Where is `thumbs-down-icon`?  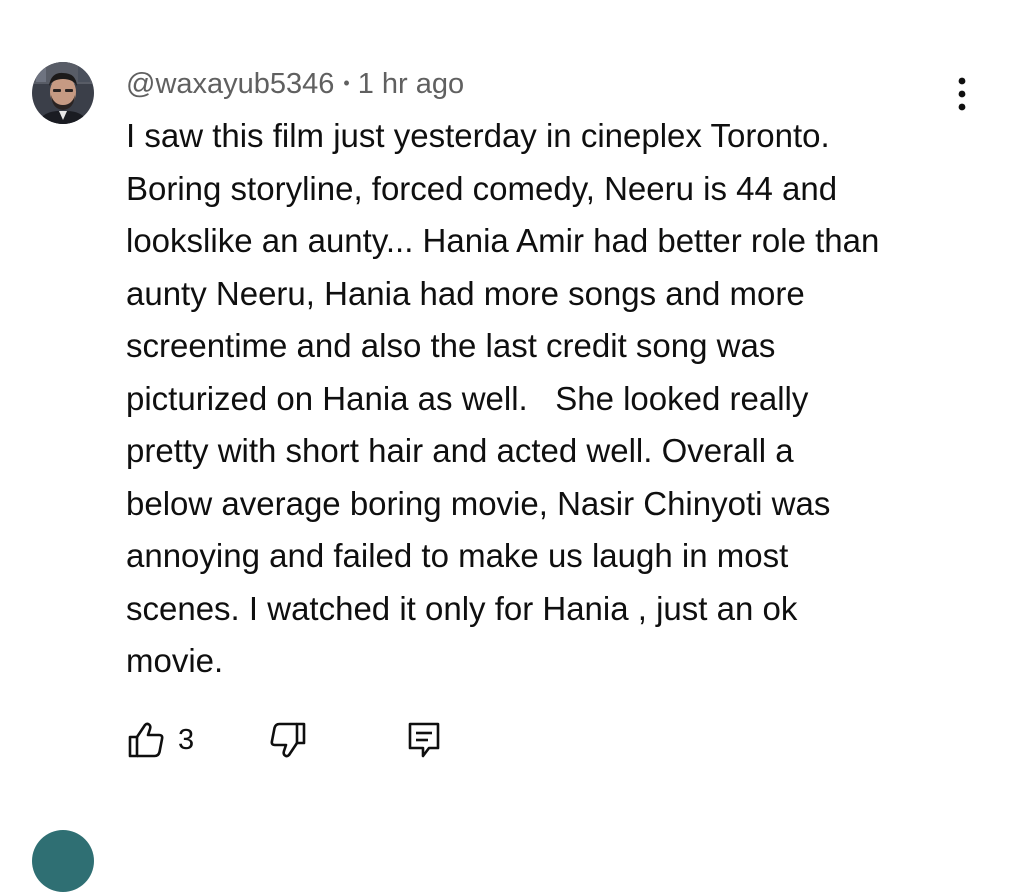 thumbs-down-icon is located at coordinates (288, 740).